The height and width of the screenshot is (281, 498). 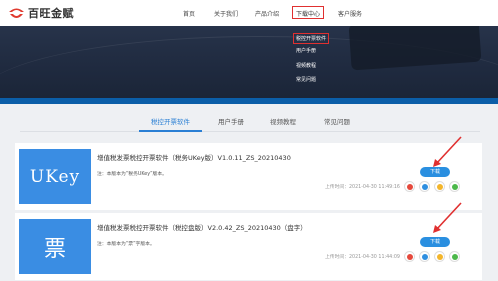 What do you see at coordinates (308, 12) in the screenshot?
I see `nav-download-center: 下载中心` at bounding box center [308, 12].